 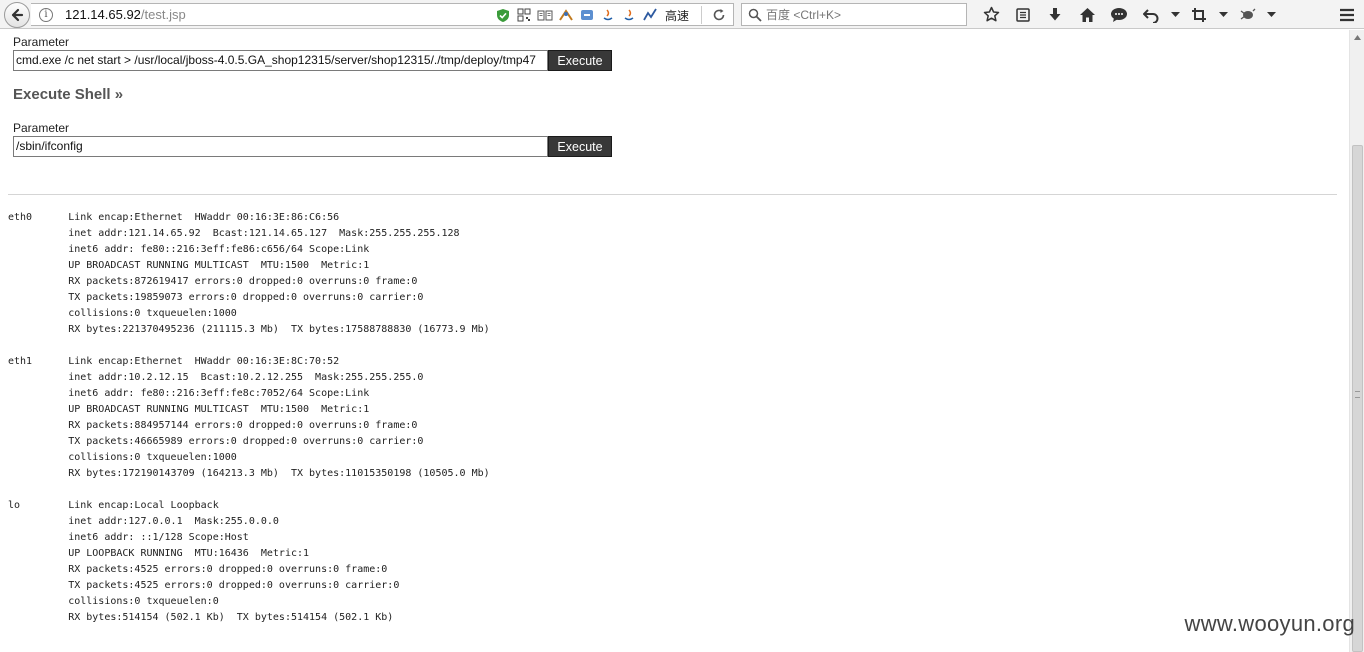 I want to click on urlbar-addons: 高速, so click(x=611, y=15).